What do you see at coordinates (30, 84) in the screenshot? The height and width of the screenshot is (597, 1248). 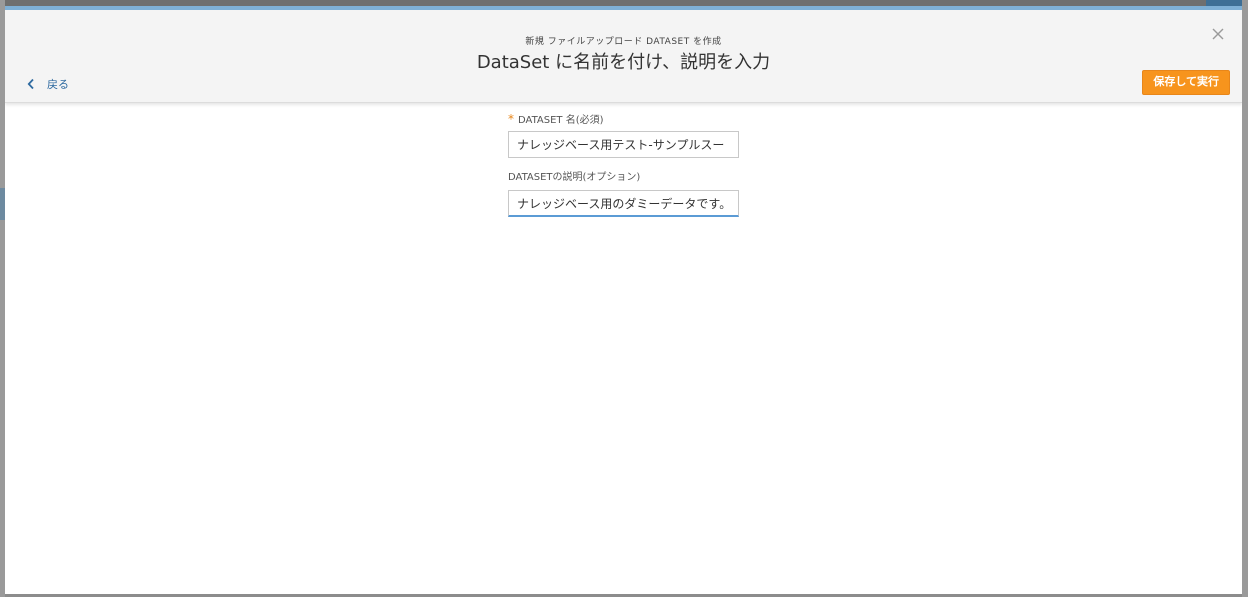 I see `chevron-left-icon` at bounding box center [30, 84].